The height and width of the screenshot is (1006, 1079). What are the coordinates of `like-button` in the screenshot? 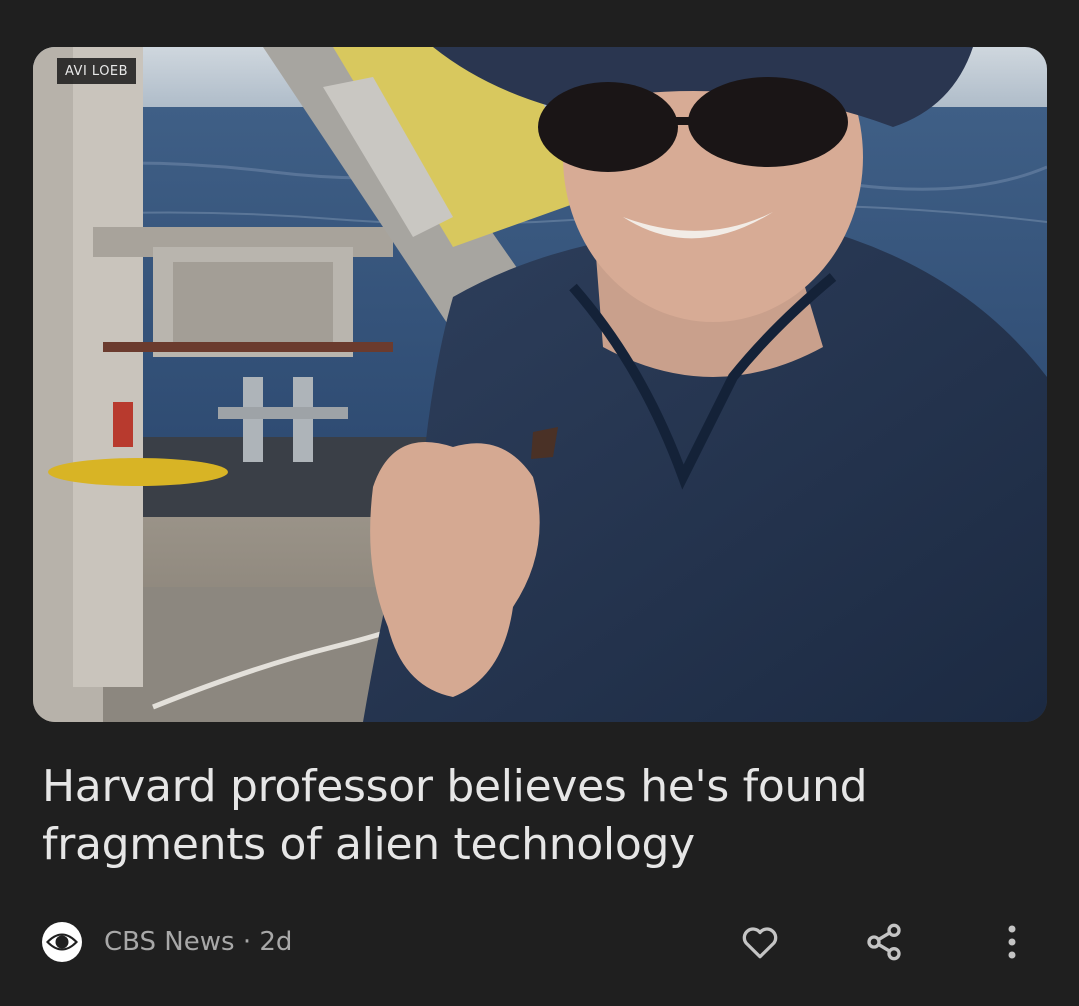 It's located at (760, 942).